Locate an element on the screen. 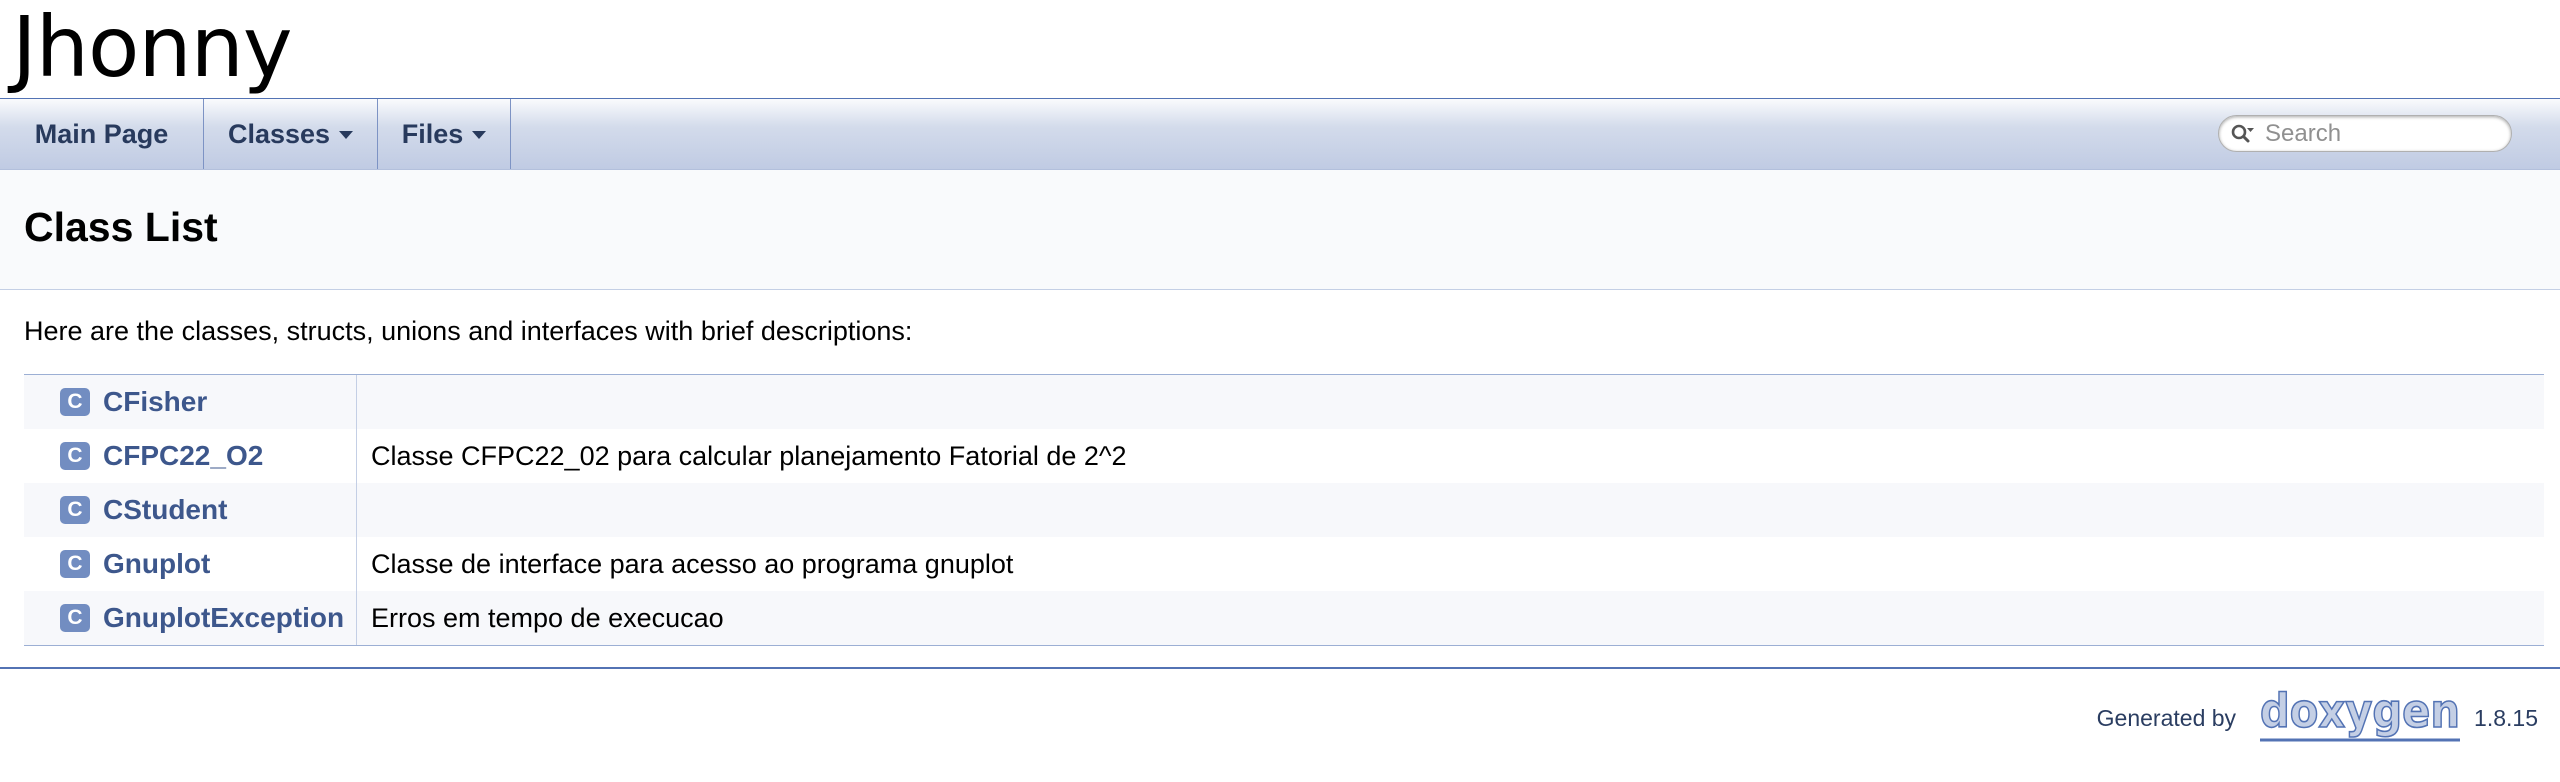  nav-files-label: Files is located at coordinates (432, 133).